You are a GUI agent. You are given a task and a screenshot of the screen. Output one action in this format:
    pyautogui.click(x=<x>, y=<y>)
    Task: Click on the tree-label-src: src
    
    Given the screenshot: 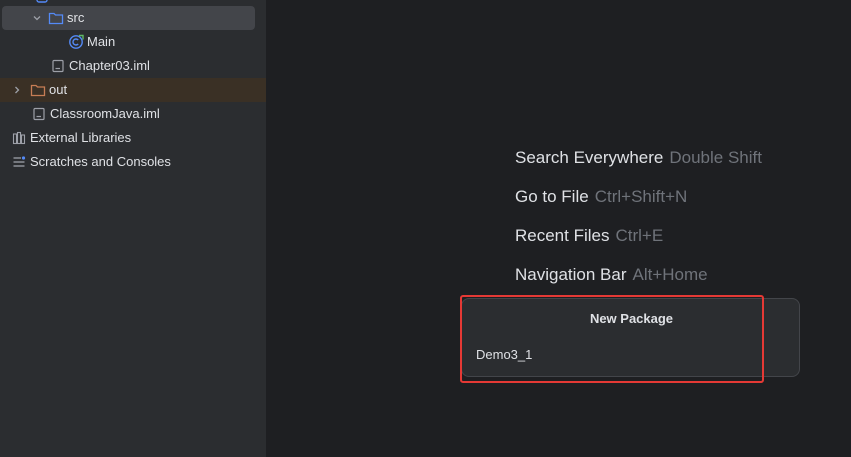 What is the action you would take?
    pyautogui.click(x=76, y=17)
    